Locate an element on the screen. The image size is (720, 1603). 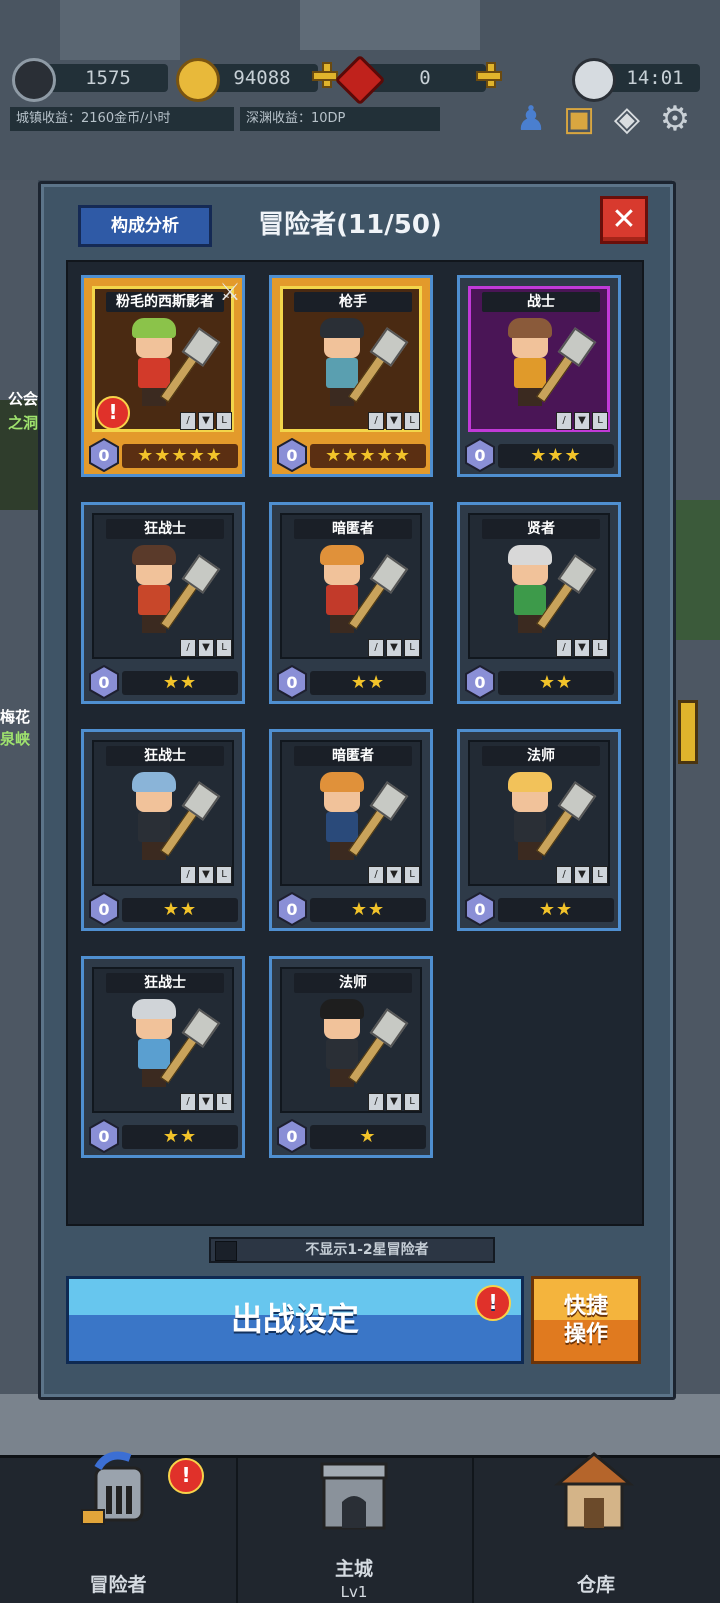
adventurer-card: 枪手 / ▼ L 0 ★★★★★ is located at coordinates (351, 376).